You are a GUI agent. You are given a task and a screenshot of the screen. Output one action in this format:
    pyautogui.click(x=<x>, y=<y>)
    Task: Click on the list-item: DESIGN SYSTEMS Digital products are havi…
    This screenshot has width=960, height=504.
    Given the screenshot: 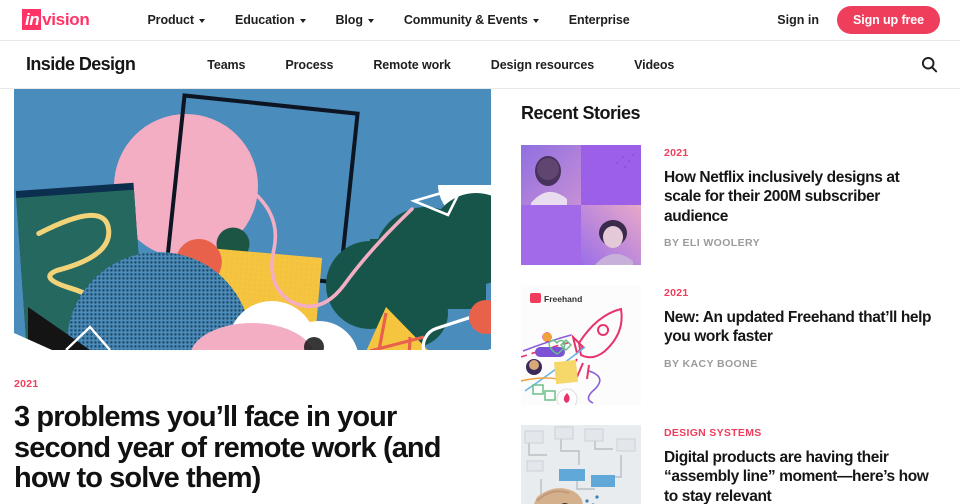 What is the action you would take?
    pyautogui.click(x=730, y=464)
    